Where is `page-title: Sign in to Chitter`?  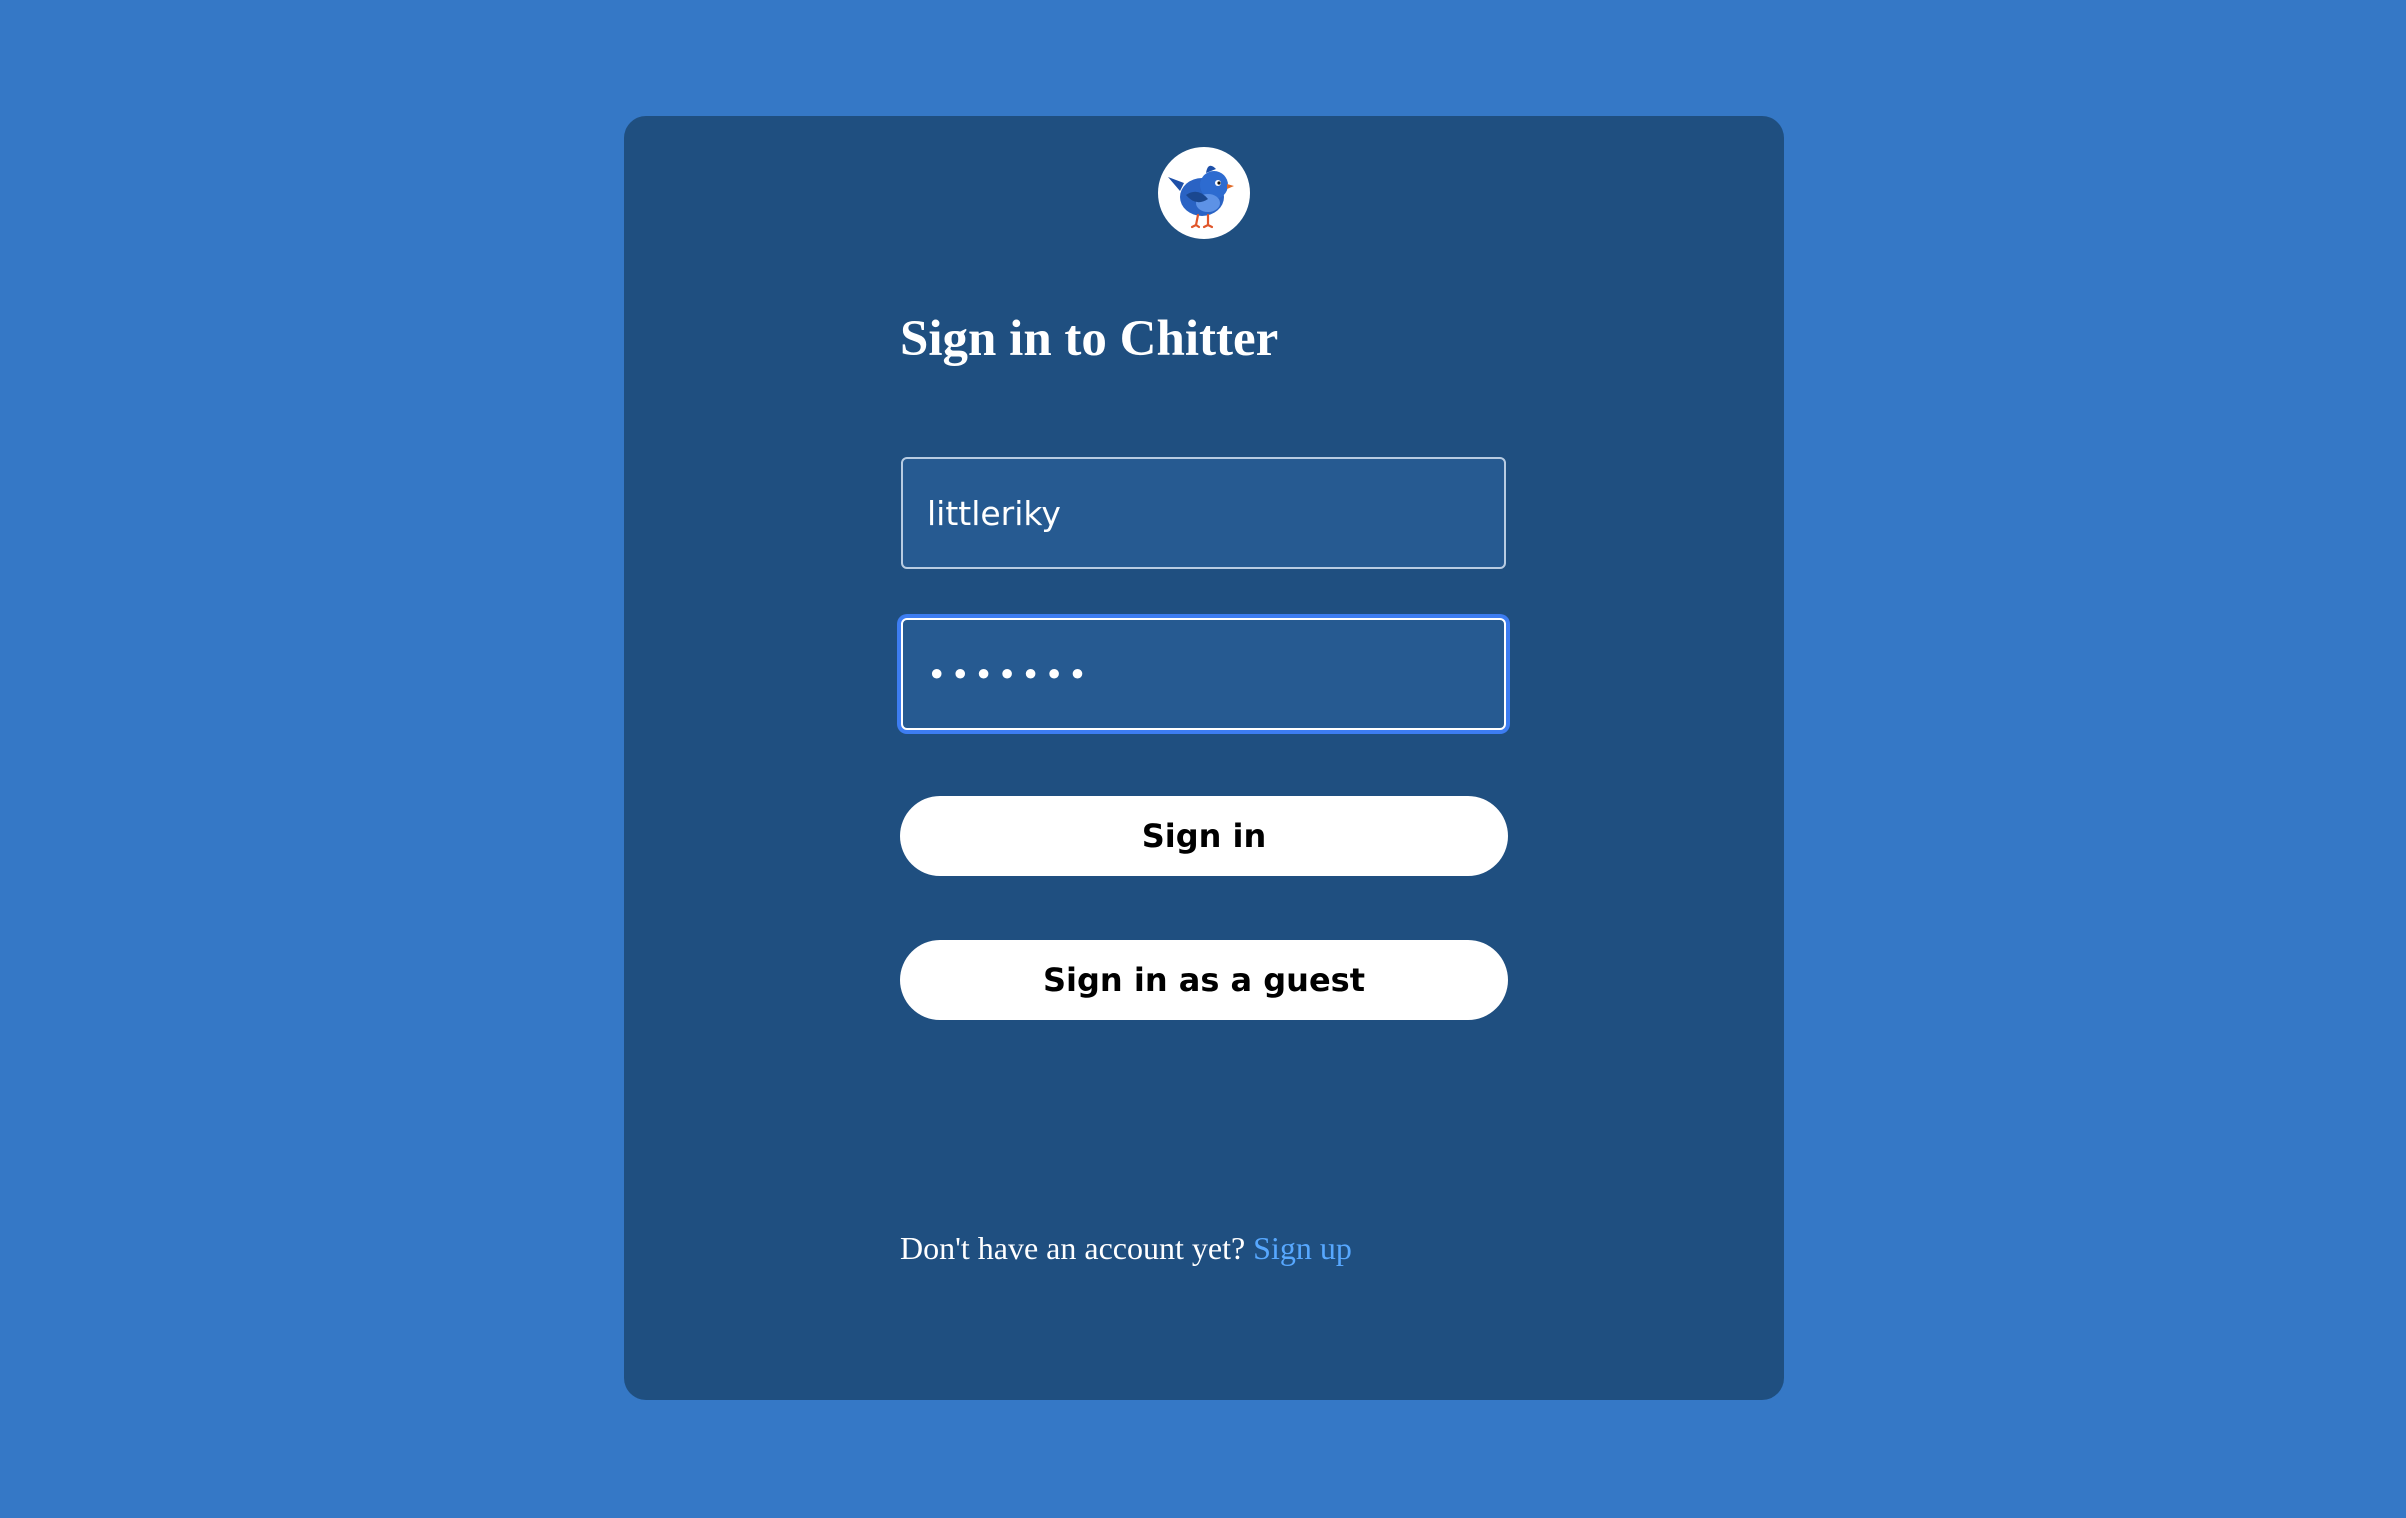
page-title: Sign in to Chitter is located at coordinates (1089, 339).